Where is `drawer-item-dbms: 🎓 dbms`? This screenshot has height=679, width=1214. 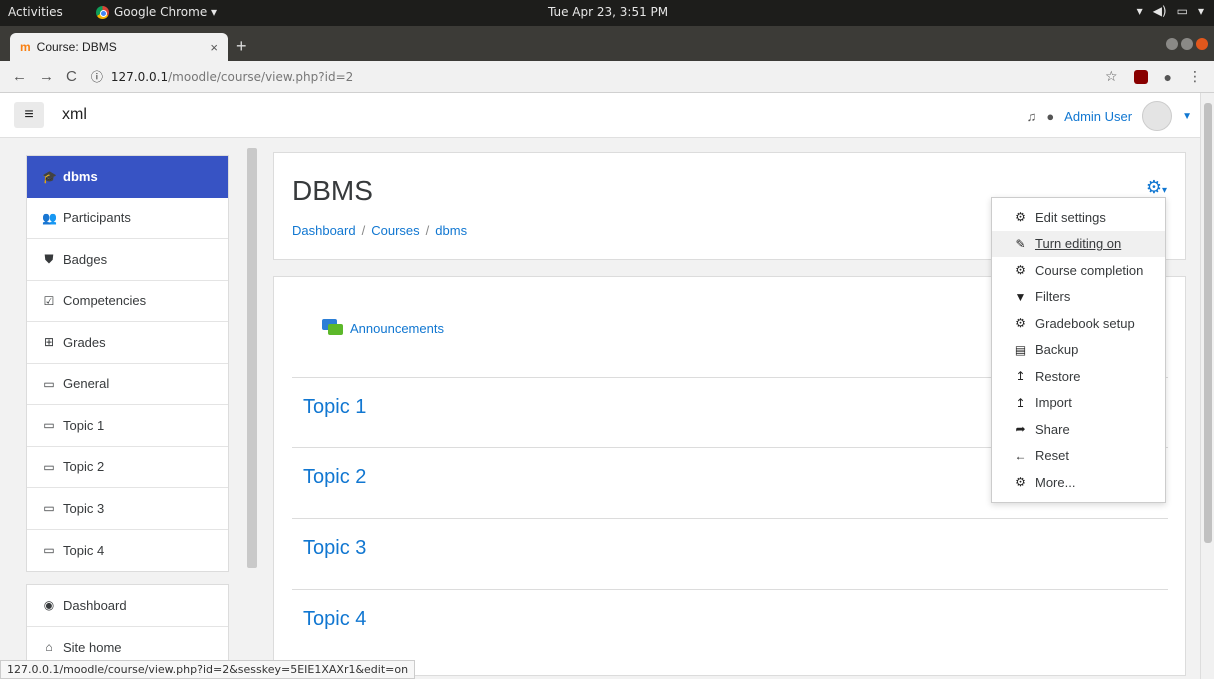 drawer-item-dbms: 🎓 dbms is located at coordinates (127, 177).